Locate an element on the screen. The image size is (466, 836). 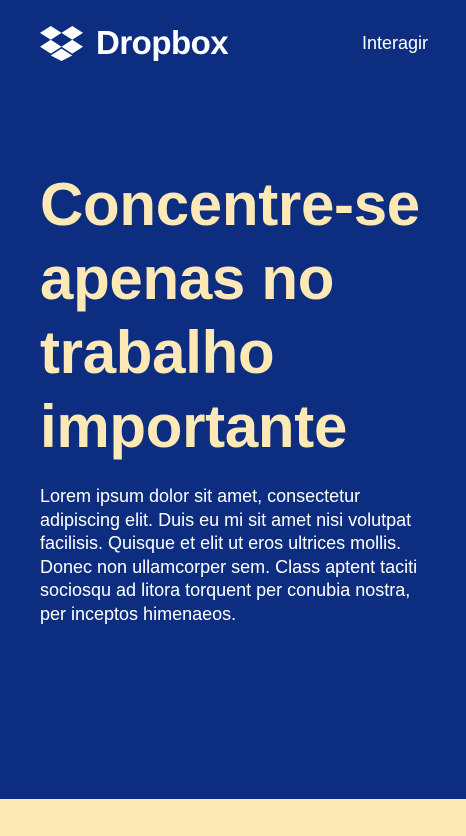
brand-link: Dropbox is located at coordinates (134, 43).